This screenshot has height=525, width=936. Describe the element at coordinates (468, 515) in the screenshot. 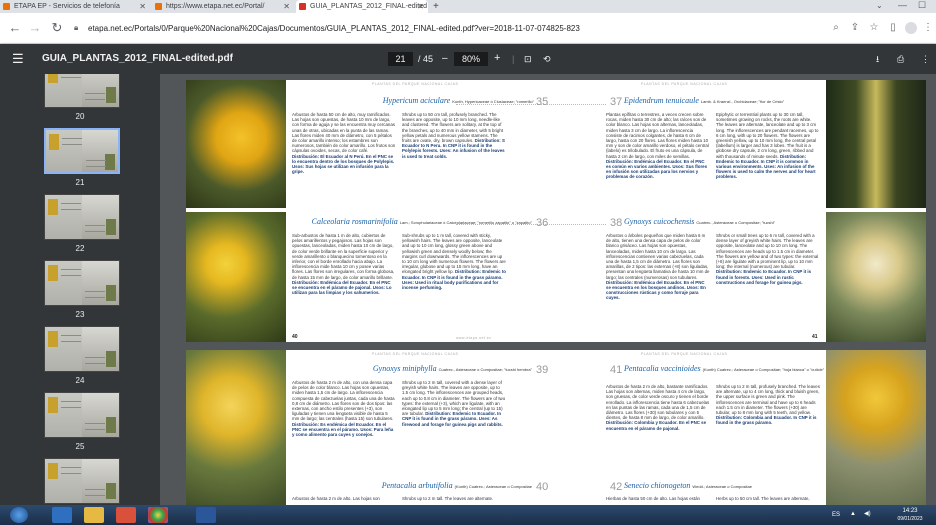

I see `os-taskbar: ES ▲ ◀) 14:23 09/01/2023` at that location.